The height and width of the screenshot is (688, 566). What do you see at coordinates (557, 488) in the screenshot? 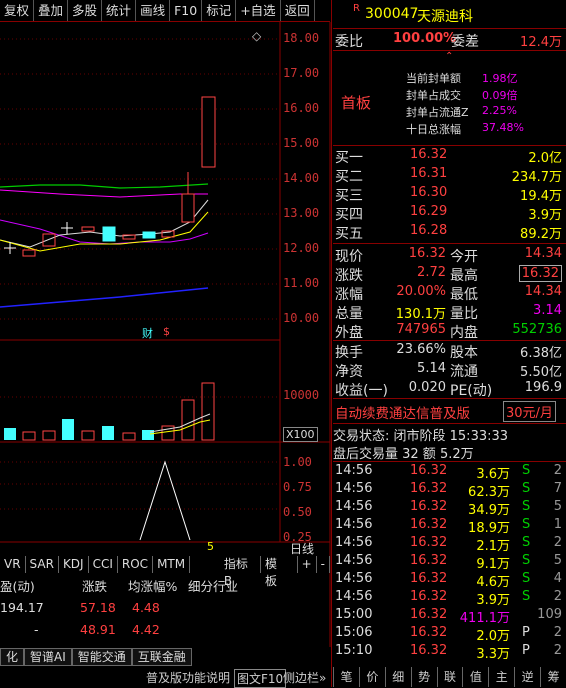
I see `tick-count: 7` at bounding box center [557, 488].